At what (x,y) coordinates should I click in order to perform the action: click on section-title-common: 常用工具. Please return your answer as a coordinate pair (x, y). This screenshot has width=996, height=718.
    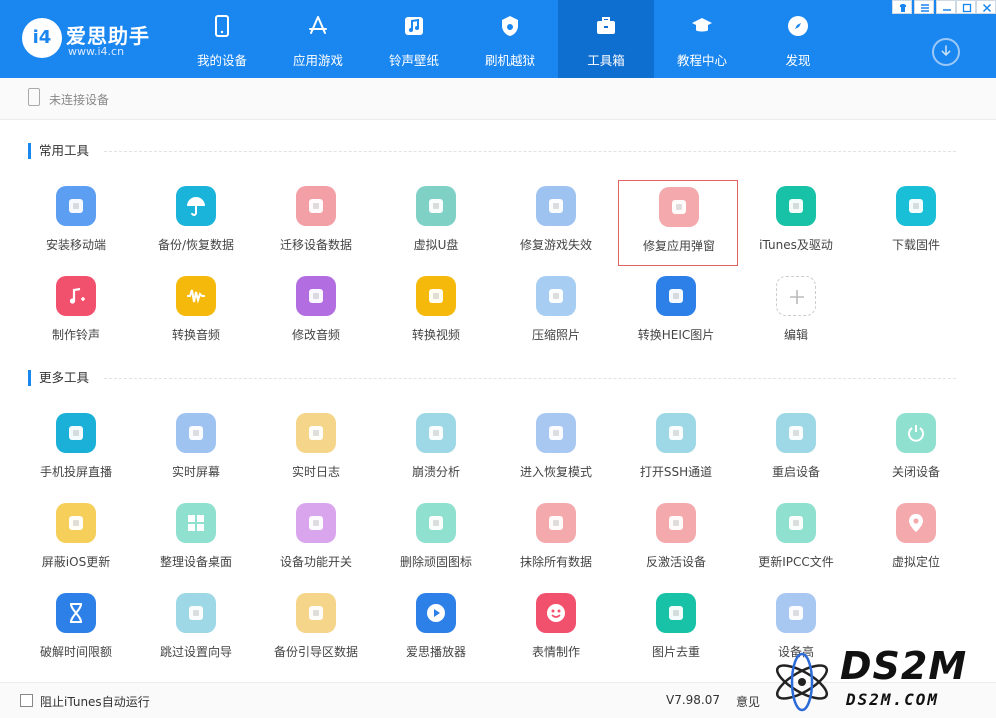
    Looking at the image, I should click on (58, 151).